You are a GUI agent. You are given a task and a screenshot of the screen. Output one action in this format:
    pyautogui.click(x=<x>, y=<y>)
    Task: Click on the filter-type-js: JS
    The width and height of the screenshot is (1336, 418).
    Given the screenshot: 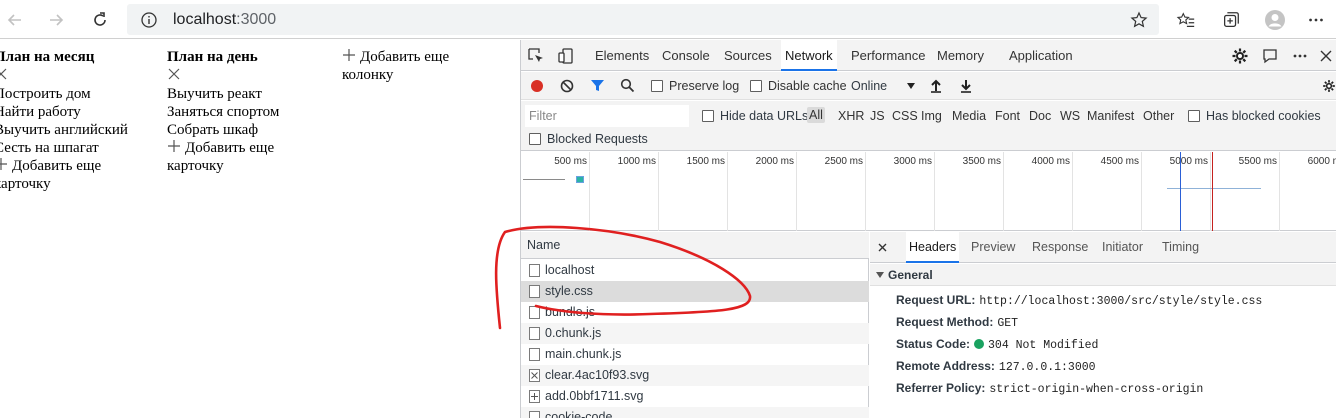 What is the action you would take?
    pyautogui.click(x=877, y=116)
    